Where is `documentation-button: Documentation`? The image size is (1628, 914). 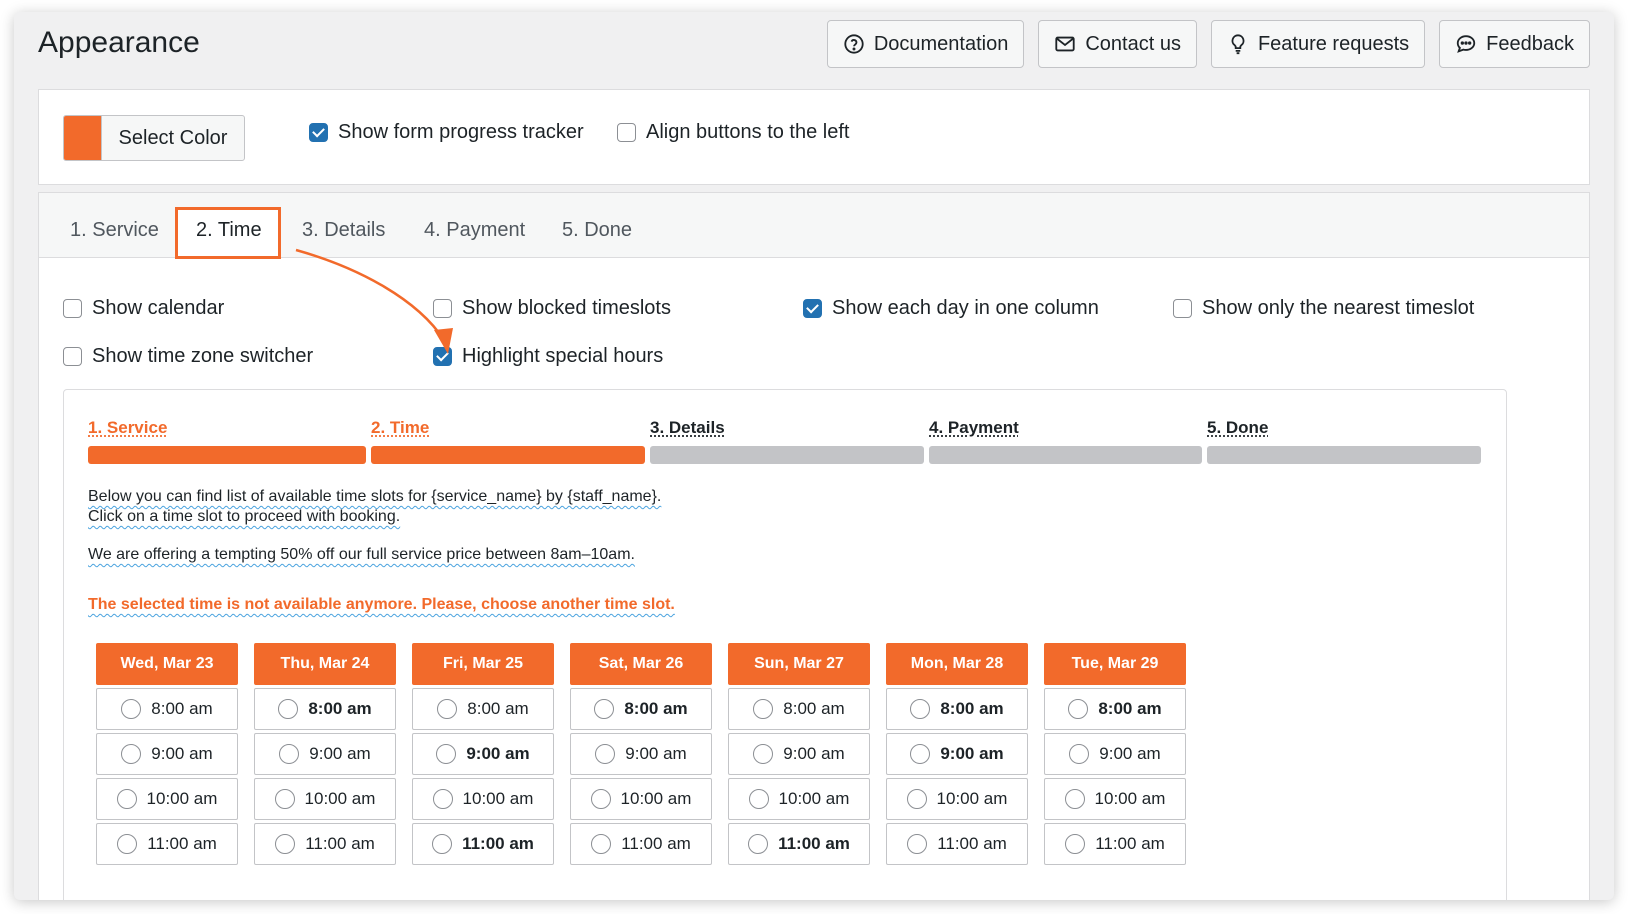
documentation-button: Documentation is located at coordinates (925, 44).